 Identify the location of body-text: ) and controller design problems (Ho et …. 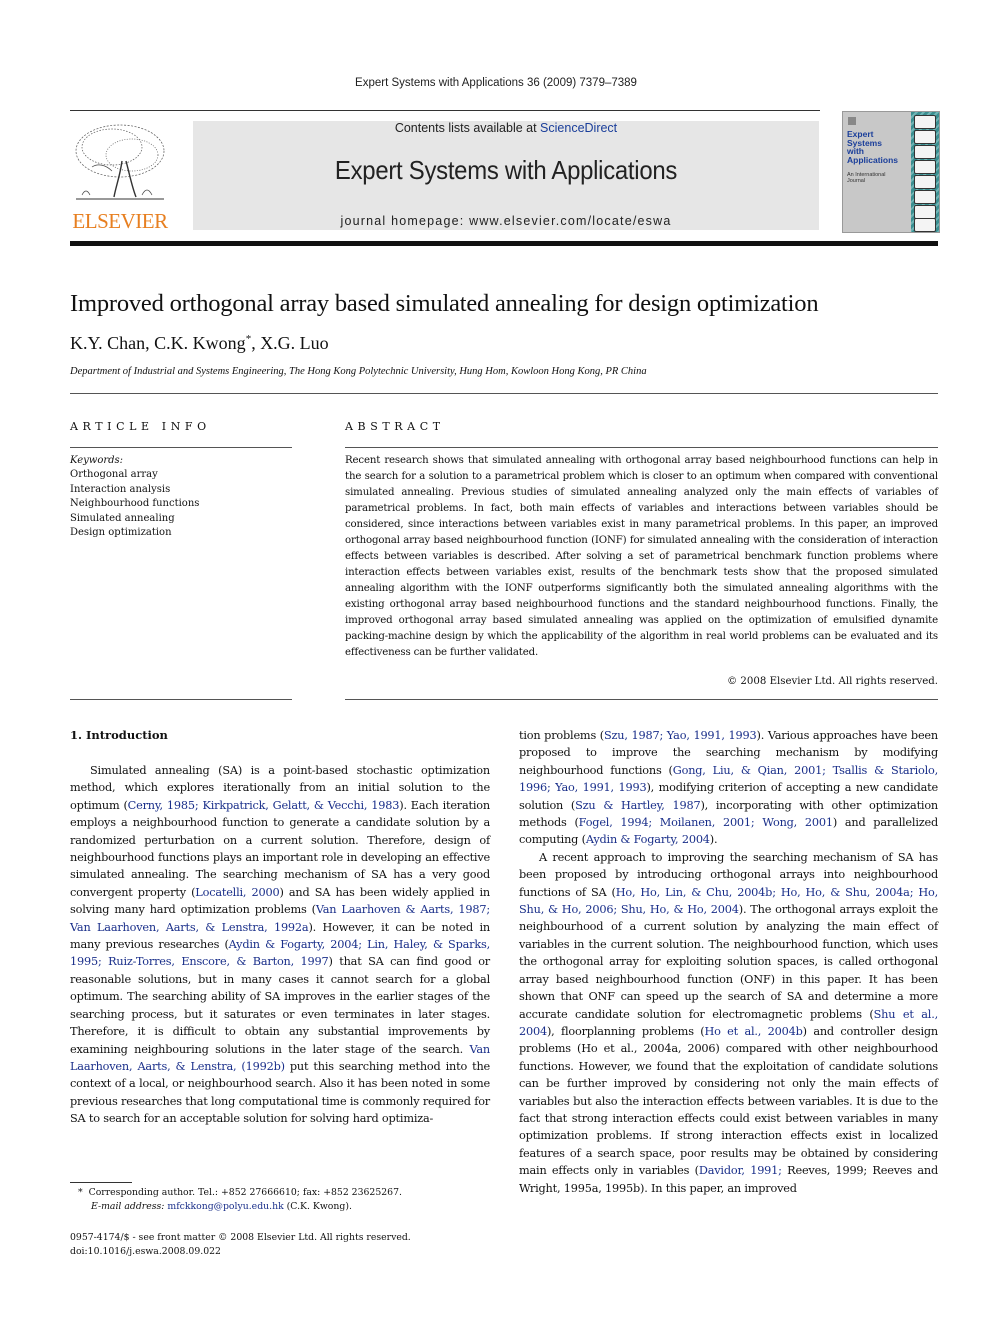
(728, 1101).